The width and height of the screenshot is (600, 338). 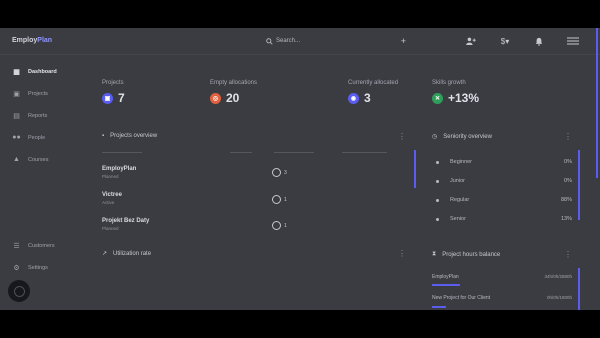 I want to click on people-count: 1, so click(x=279, y=199).